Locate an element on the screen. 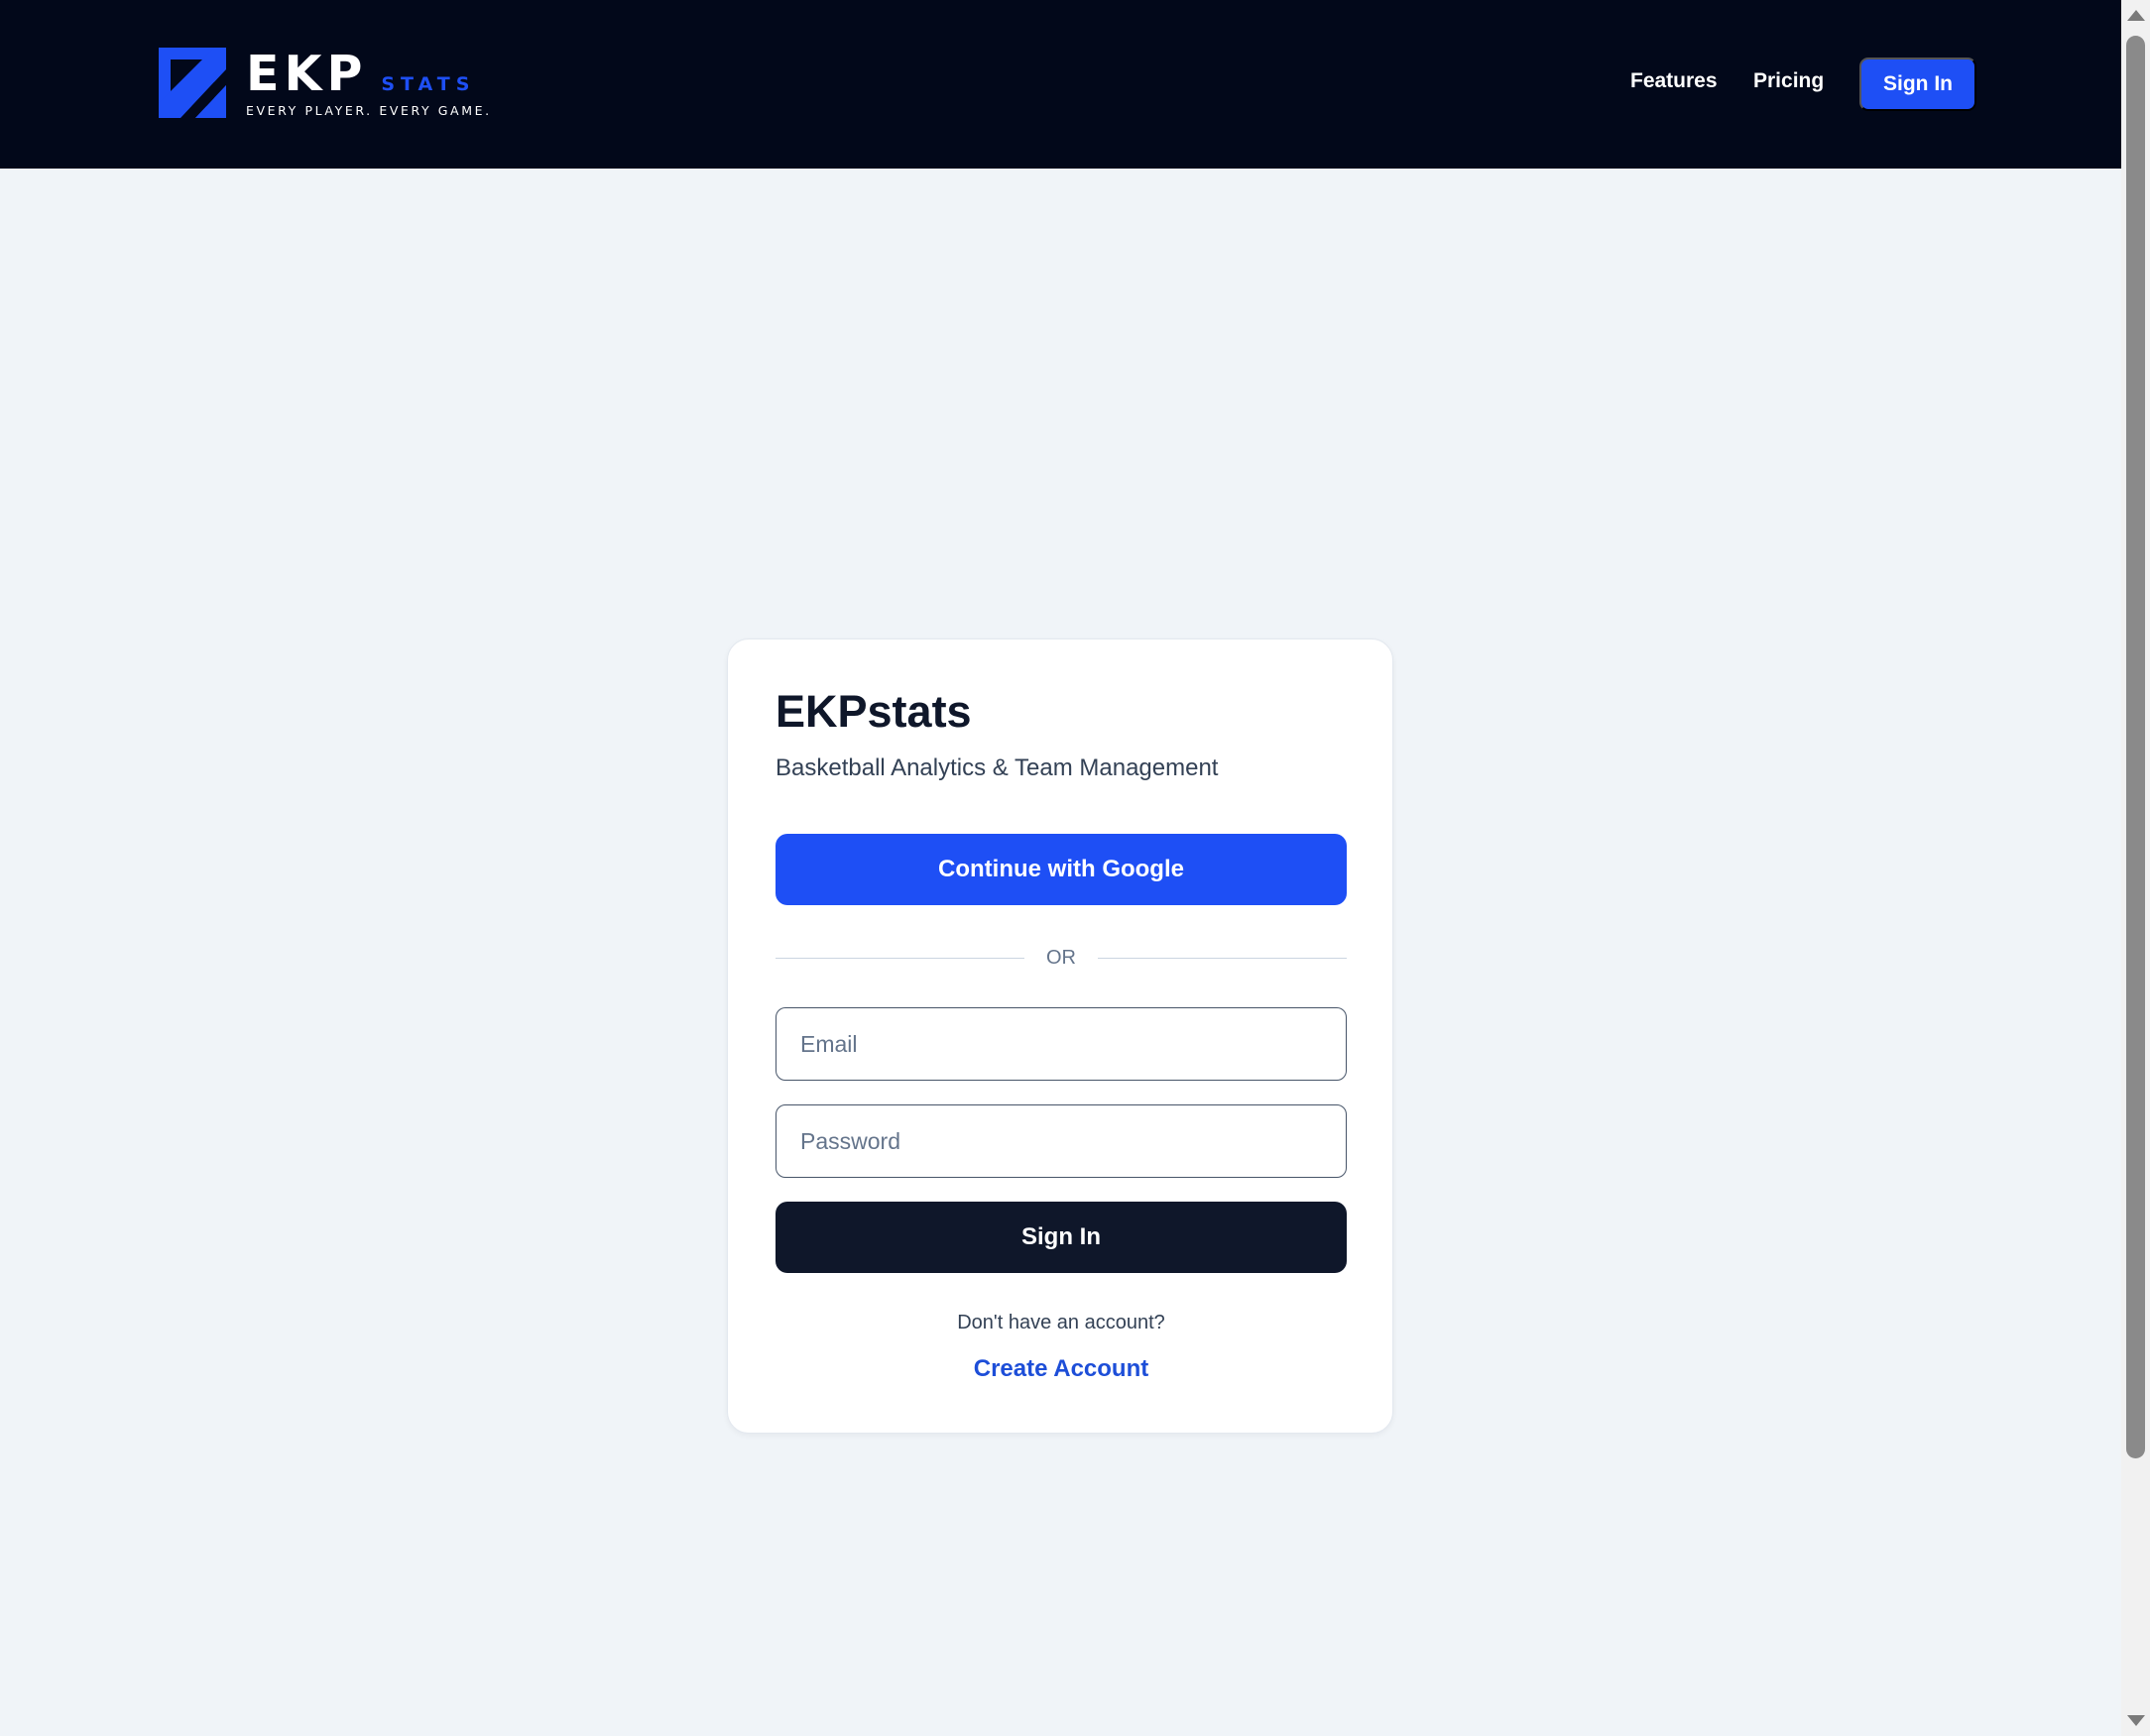 This screenshot has width=2150, height=1736. brand-text: EKP STATS EVERY PLAYER. EVERY GAME. is located at coordinates (369, 81).